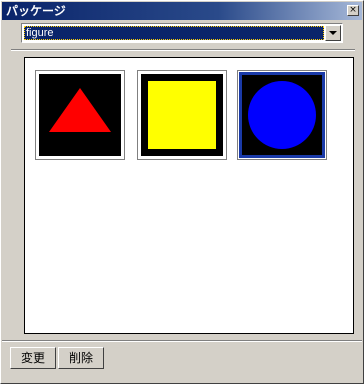 The image size is (364, 384). Describe the element at coordinates (174, 33) in the screenshot. I see `package-dropdown-value: figure` at that location.